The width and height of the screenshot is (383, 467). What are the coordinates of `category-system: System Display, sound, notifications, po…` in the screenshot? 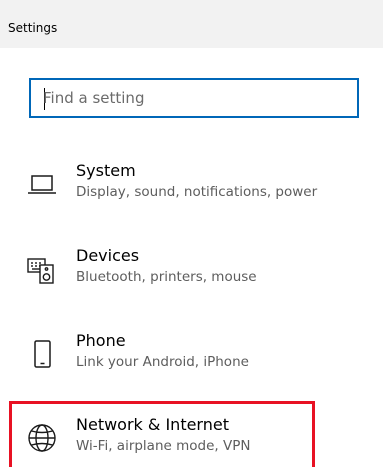 It's located at (190, 184).